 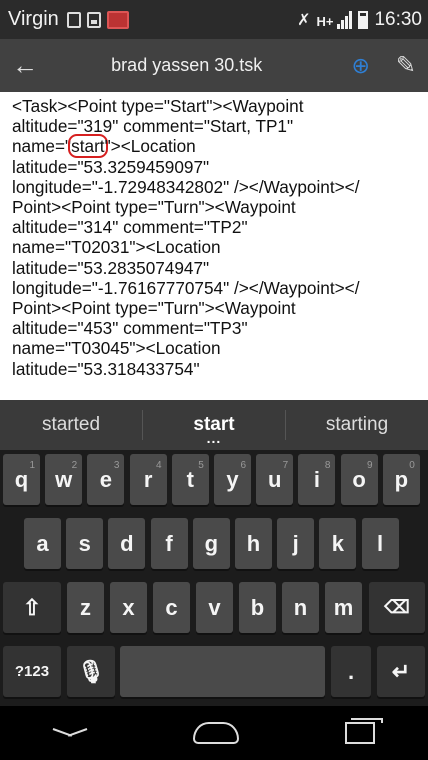 I want to click on key-l: l, so click(x=380, y=543).